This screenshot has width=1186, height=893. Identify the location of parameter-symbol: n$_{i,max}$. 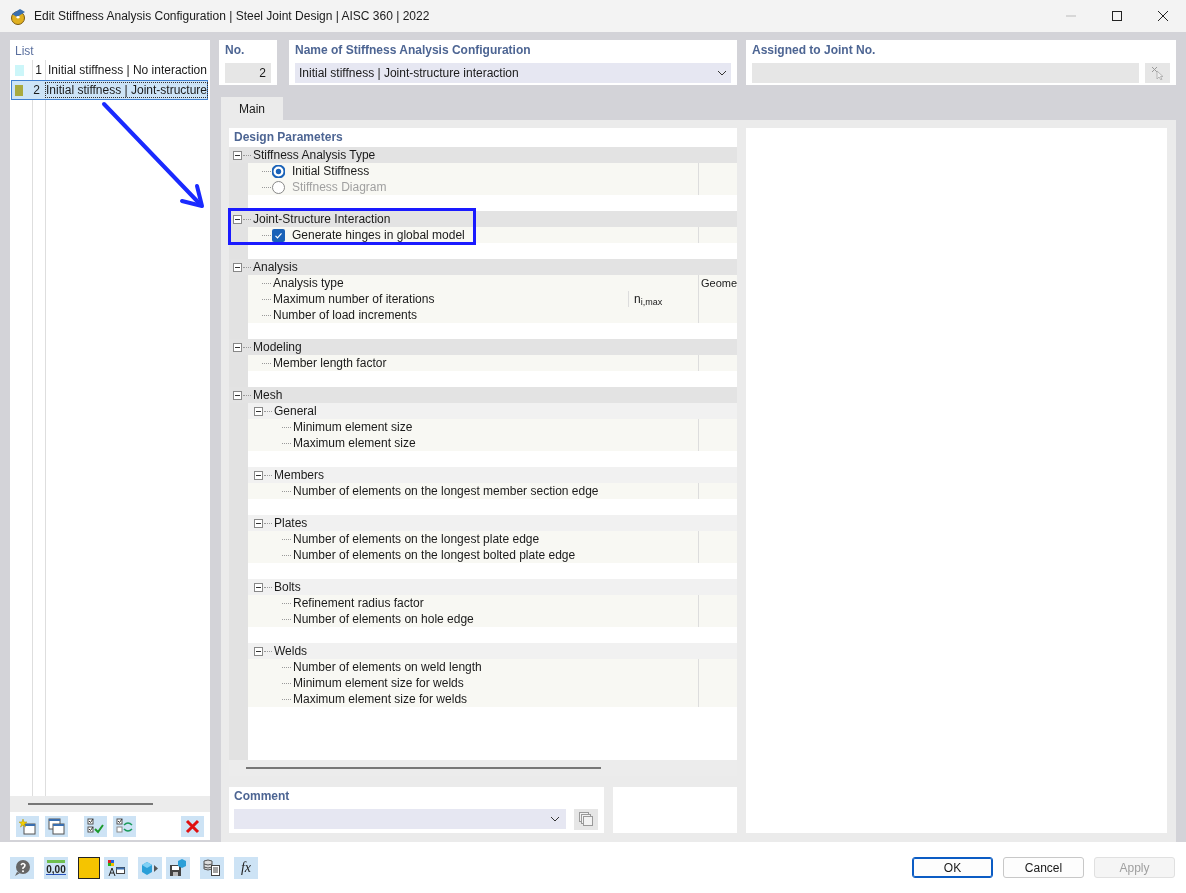
(648, 299).